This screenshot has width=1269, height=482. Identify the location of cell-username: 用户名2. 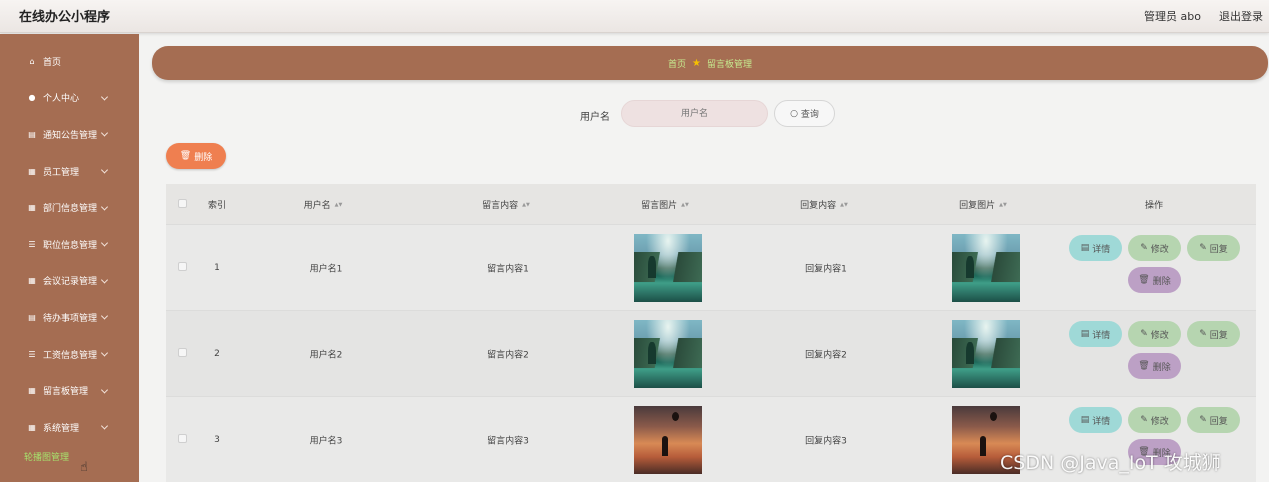
(326, 355).